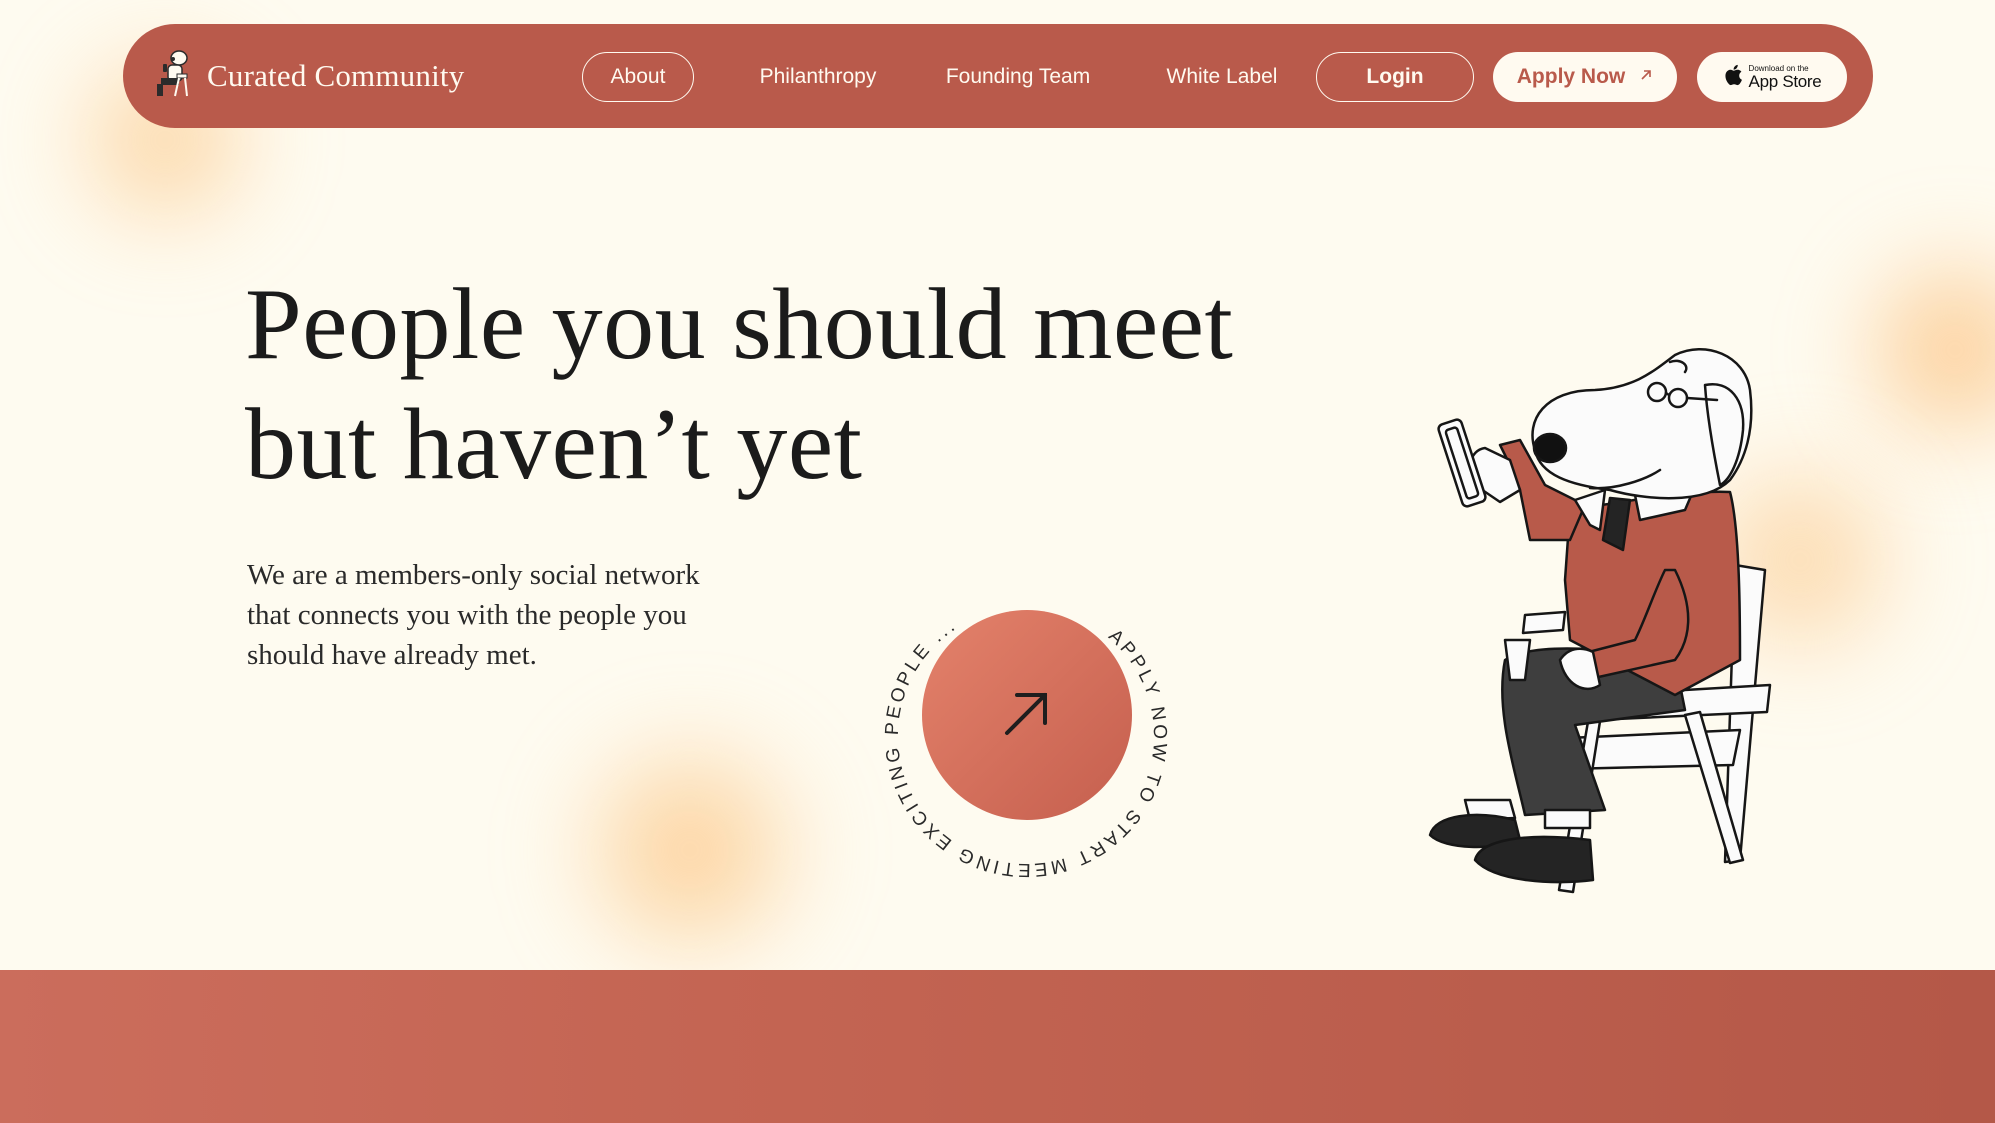 The width and height of the screenshot is (1995, 1123). Describe the element at coordinates (690, 850) in the screenshot. I see `decorative-glow` at that location.